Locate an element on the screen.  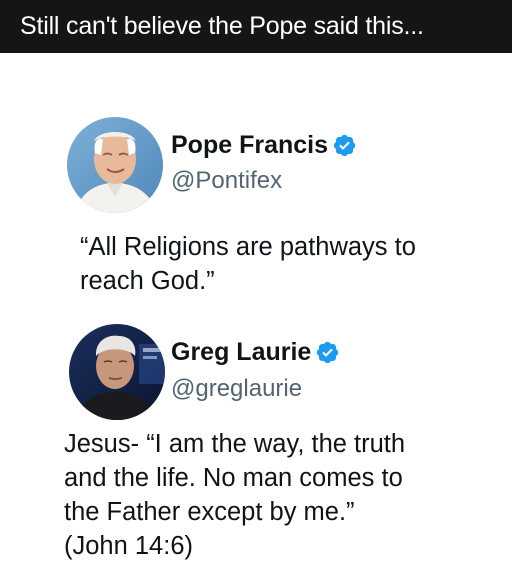
greg-laurie-avatar is located at coordinates (117, 372).